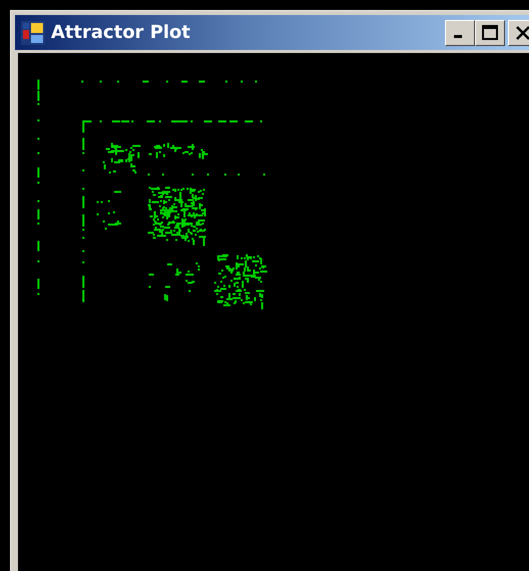 This screenshot has height=571, width=529. What do you see at coordinates (458, 36) in the screenshot?
I see `minimize-icon` at bounding box center [458, 36].